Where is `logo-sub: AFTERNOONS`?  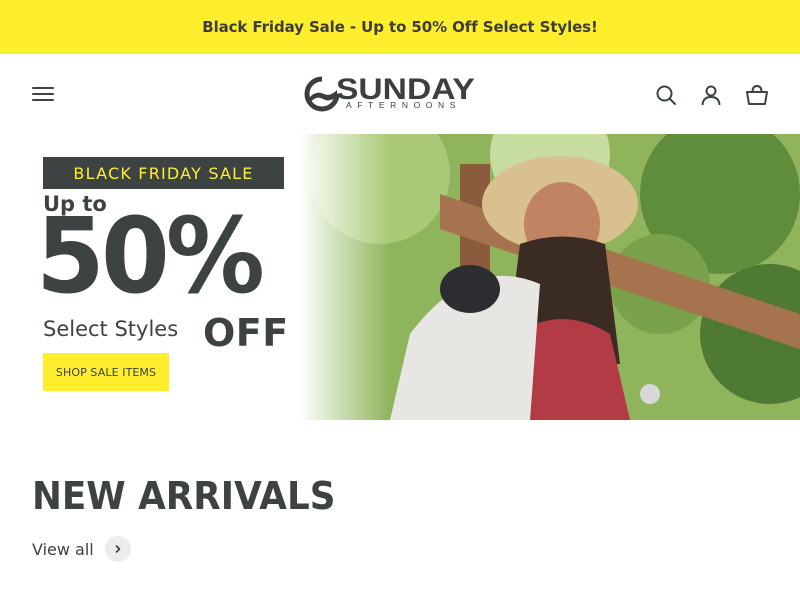 logo-sub: AFTERNOONS is located at coordinates (404, 105).